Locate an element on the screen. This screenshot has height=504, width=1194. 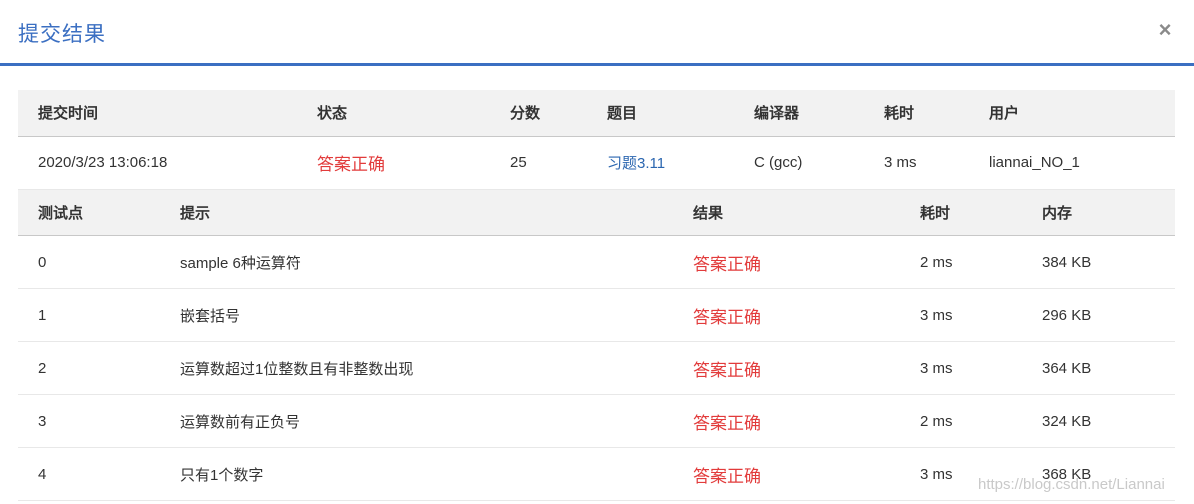
close-icon: × is located at coordinates (1165, 30).